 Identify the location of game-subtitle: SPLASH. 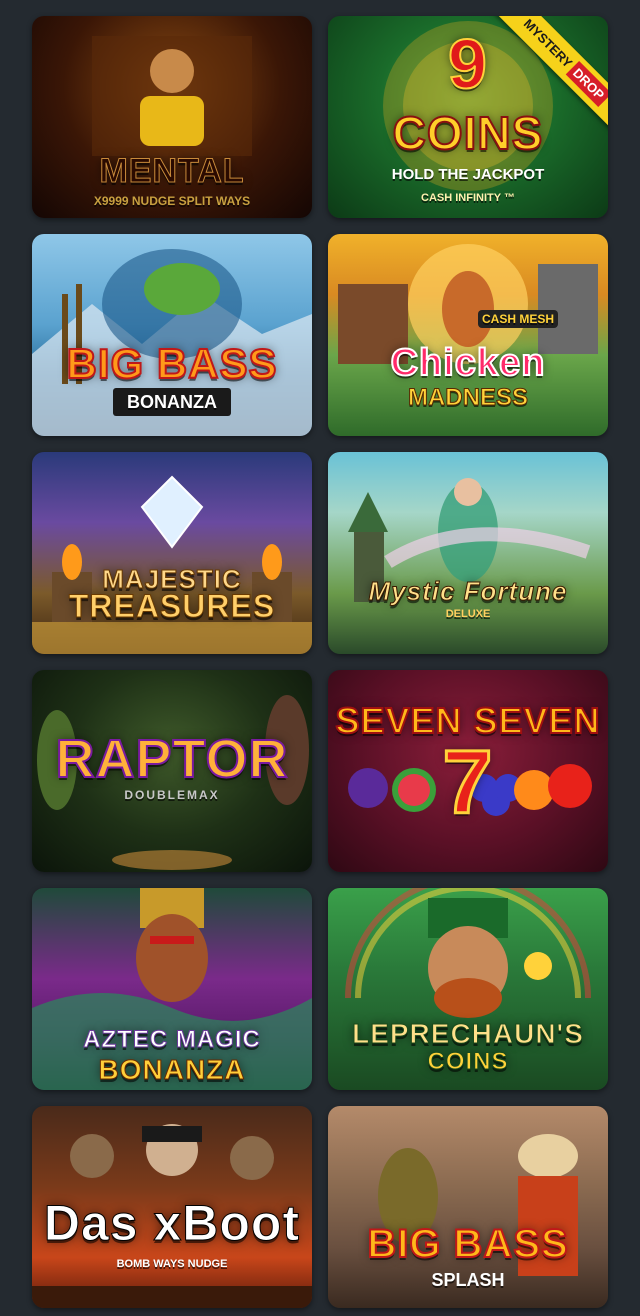
(468, 1280).